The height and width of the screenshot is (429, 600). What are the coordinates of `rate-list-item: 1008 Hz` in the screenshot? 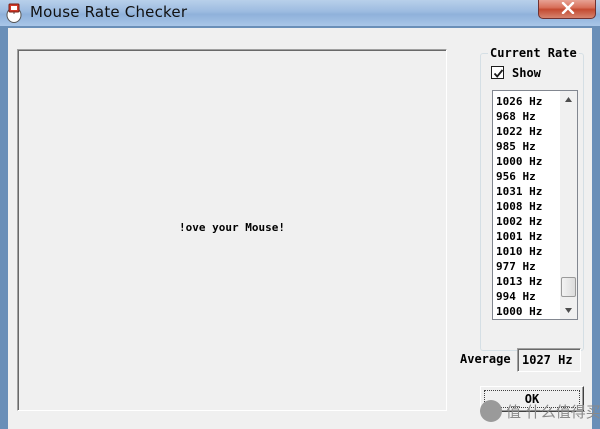 It's located at (519, 206).